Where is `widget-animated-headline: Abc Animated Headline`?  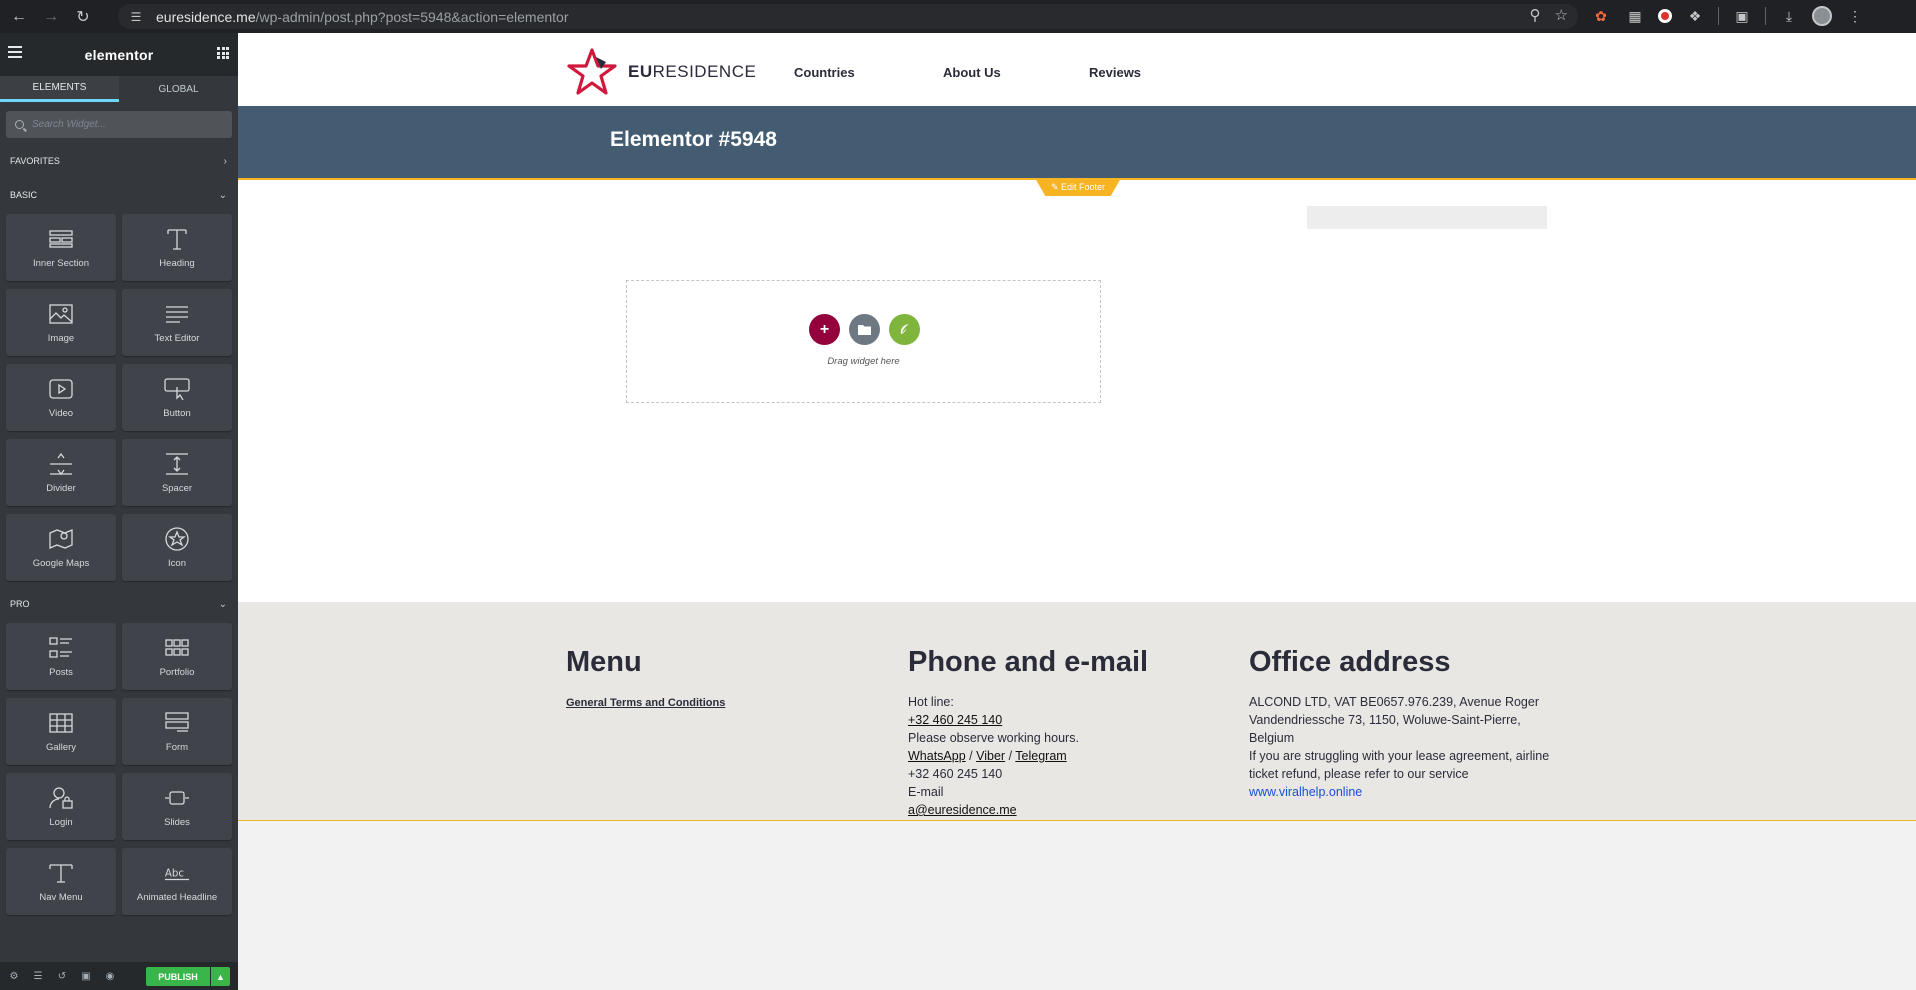
widget-animated-headline: Abc Animated Headline is located at coordinates (177, 881).